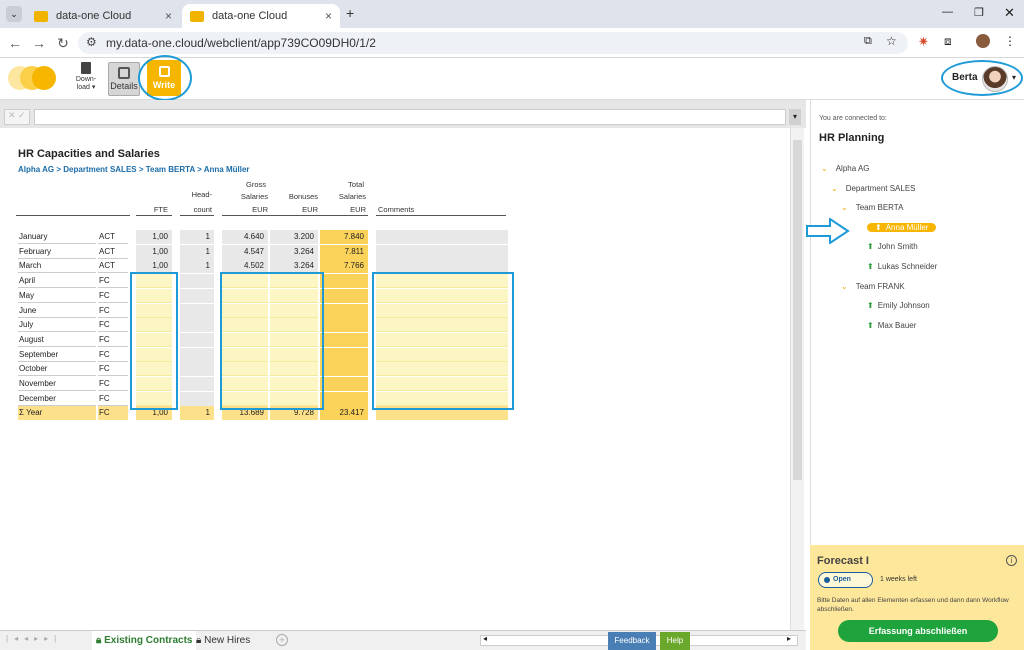  Describe the element at coordinates (897, 325) in the screenshot. I see `tree-item-label: Max Bauer` at that location.